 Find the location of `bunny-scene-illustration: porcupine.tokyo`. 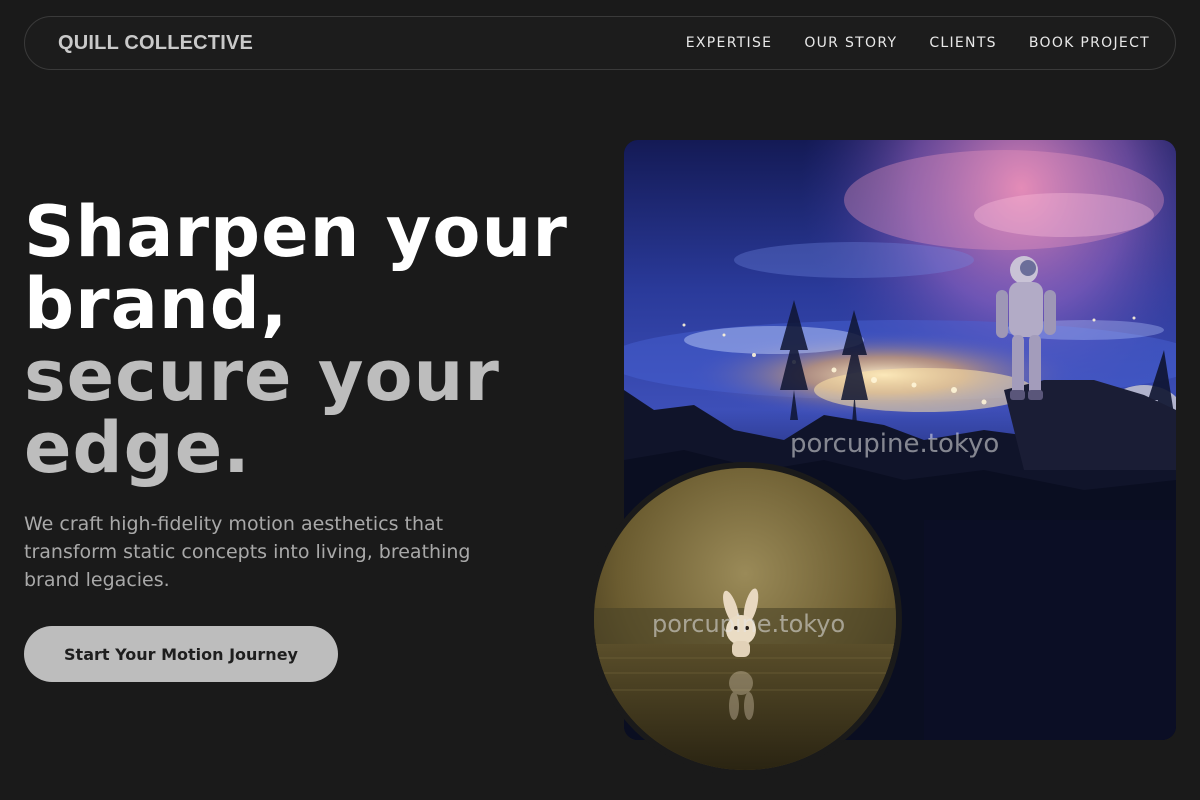

bunny-scene-illustration: porcupine.tokyo is located at coordinates (745, 619).